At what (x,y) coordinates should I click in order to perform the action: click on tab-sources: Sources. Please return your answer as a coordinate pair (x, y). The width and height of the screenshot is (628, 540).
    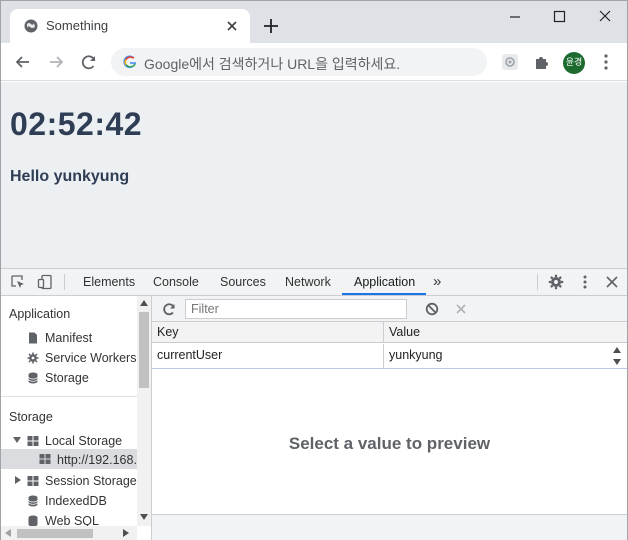
    Looking at the image, I should click on (243, 282).